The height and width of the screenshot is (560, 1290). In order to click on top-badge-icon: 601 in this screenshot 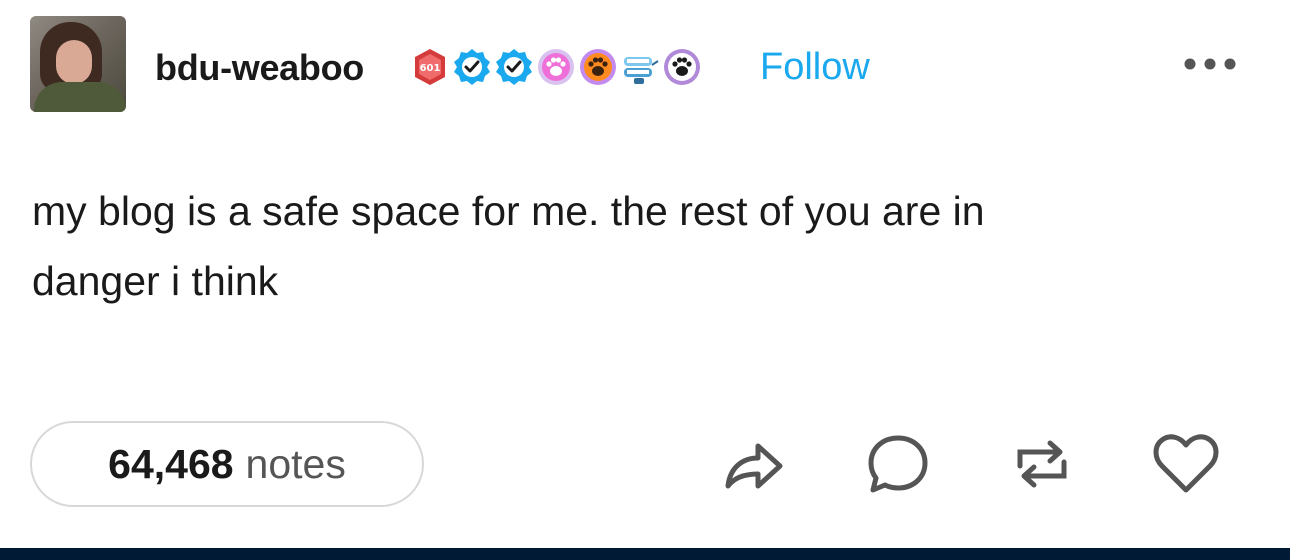, I will do `click(430, 67)`.